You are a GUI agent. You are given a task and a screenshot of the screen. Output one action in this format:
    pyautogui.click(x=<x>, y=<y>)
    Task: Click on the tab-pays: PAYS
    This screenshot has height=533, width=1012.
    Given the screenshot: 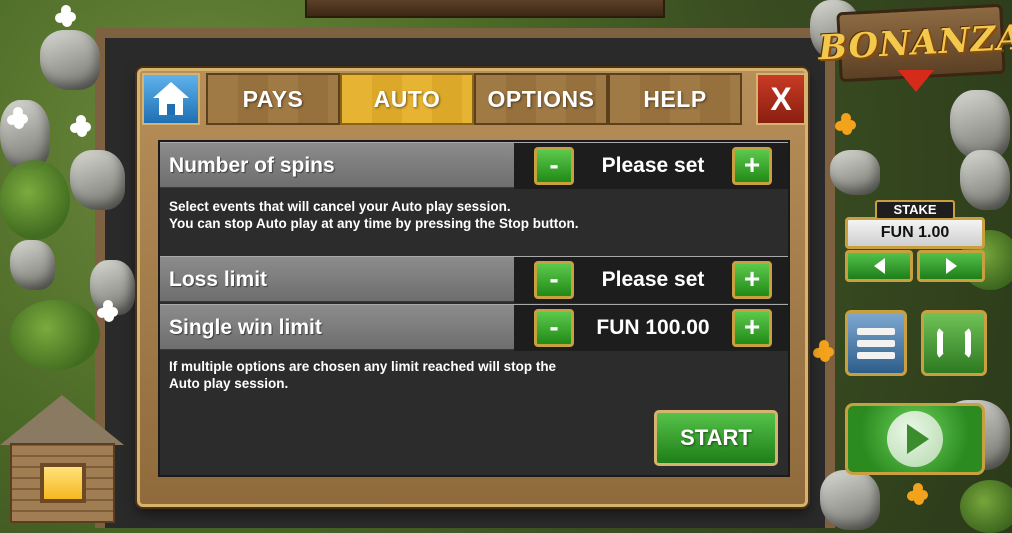 What is the action you would take?
    pyautogui.click(x=273, y=99)
    